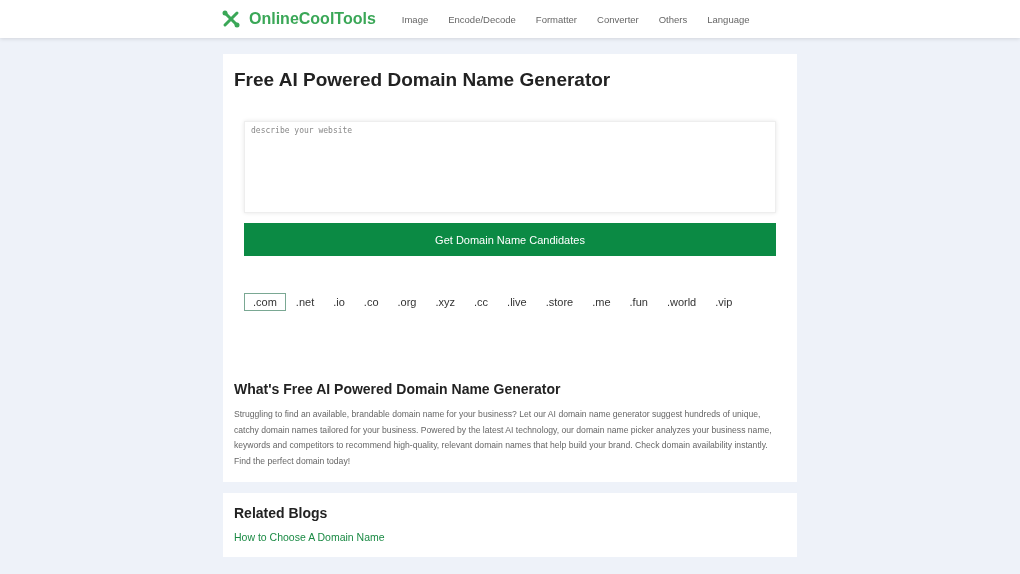 The height and width of the screenshot is (574, 1020). Describe the element at coordinates (618, 19) in the screenshot. I see `nav-link: Converter` at that location.